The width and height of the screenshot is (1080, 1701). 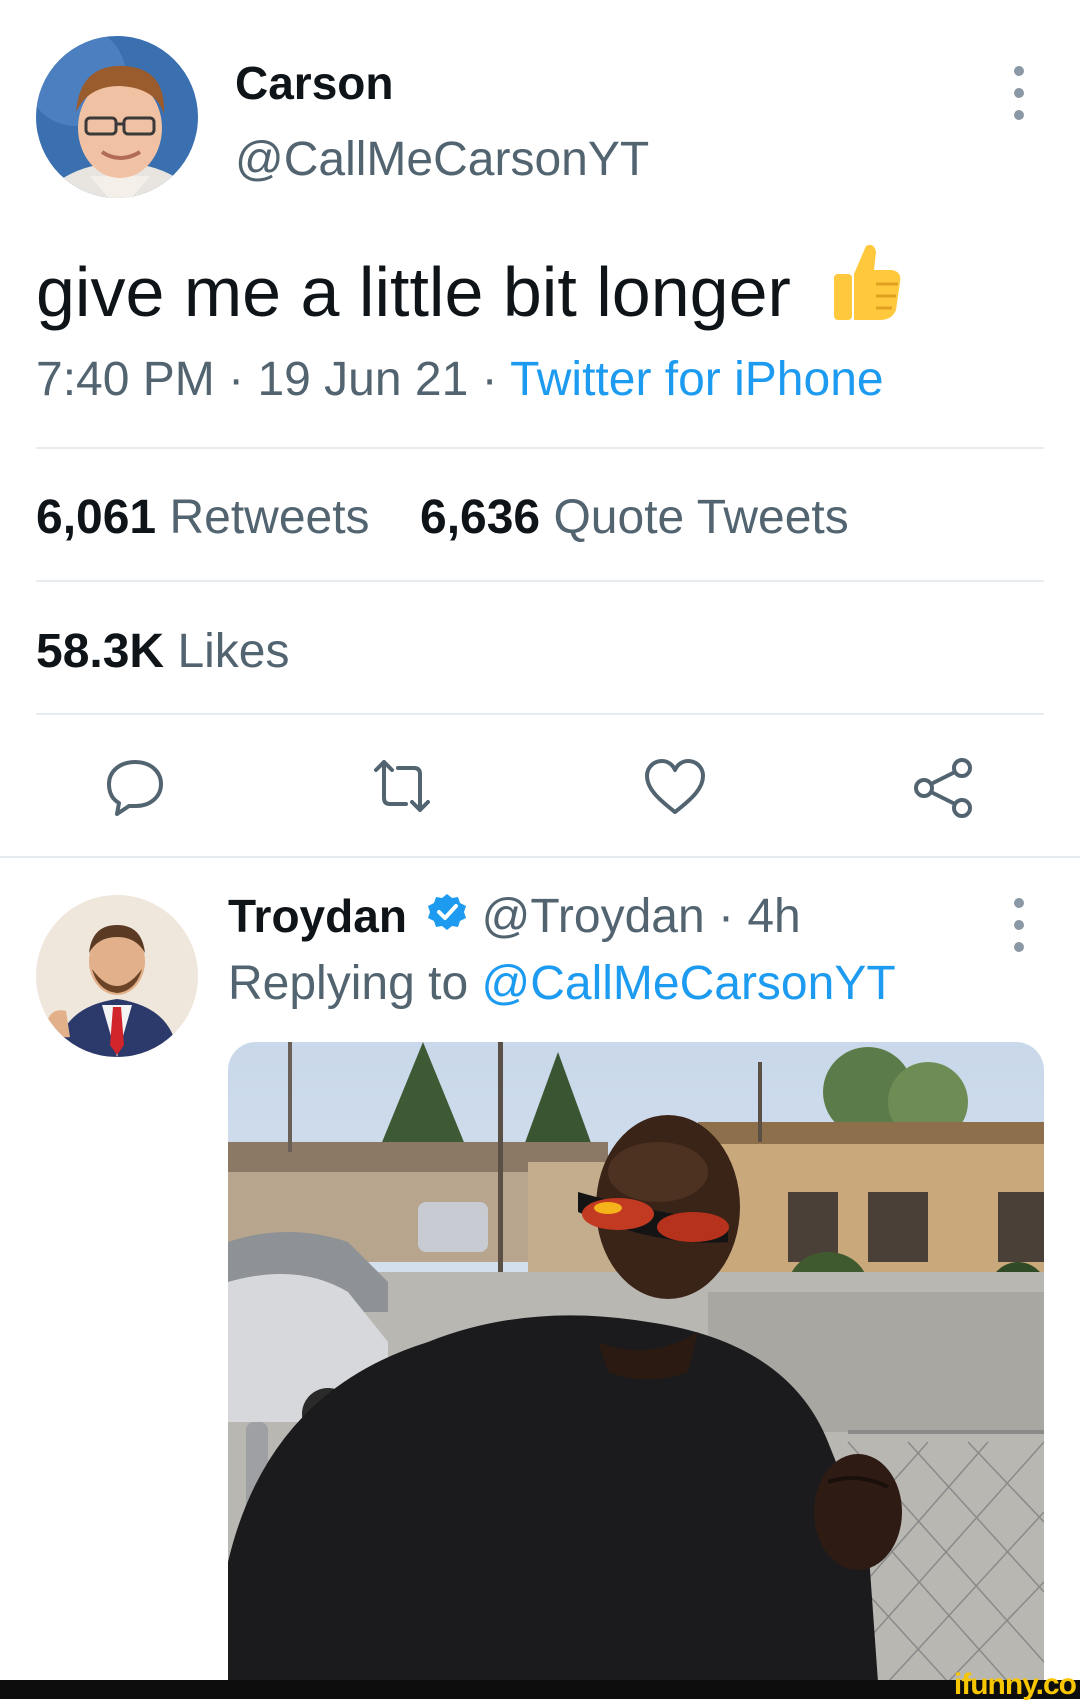 What do you see at coordinates (701, 517) in the screenshot?
I see `quote-tweets-label: Quote Tweets` at bounding box center [701, 517].